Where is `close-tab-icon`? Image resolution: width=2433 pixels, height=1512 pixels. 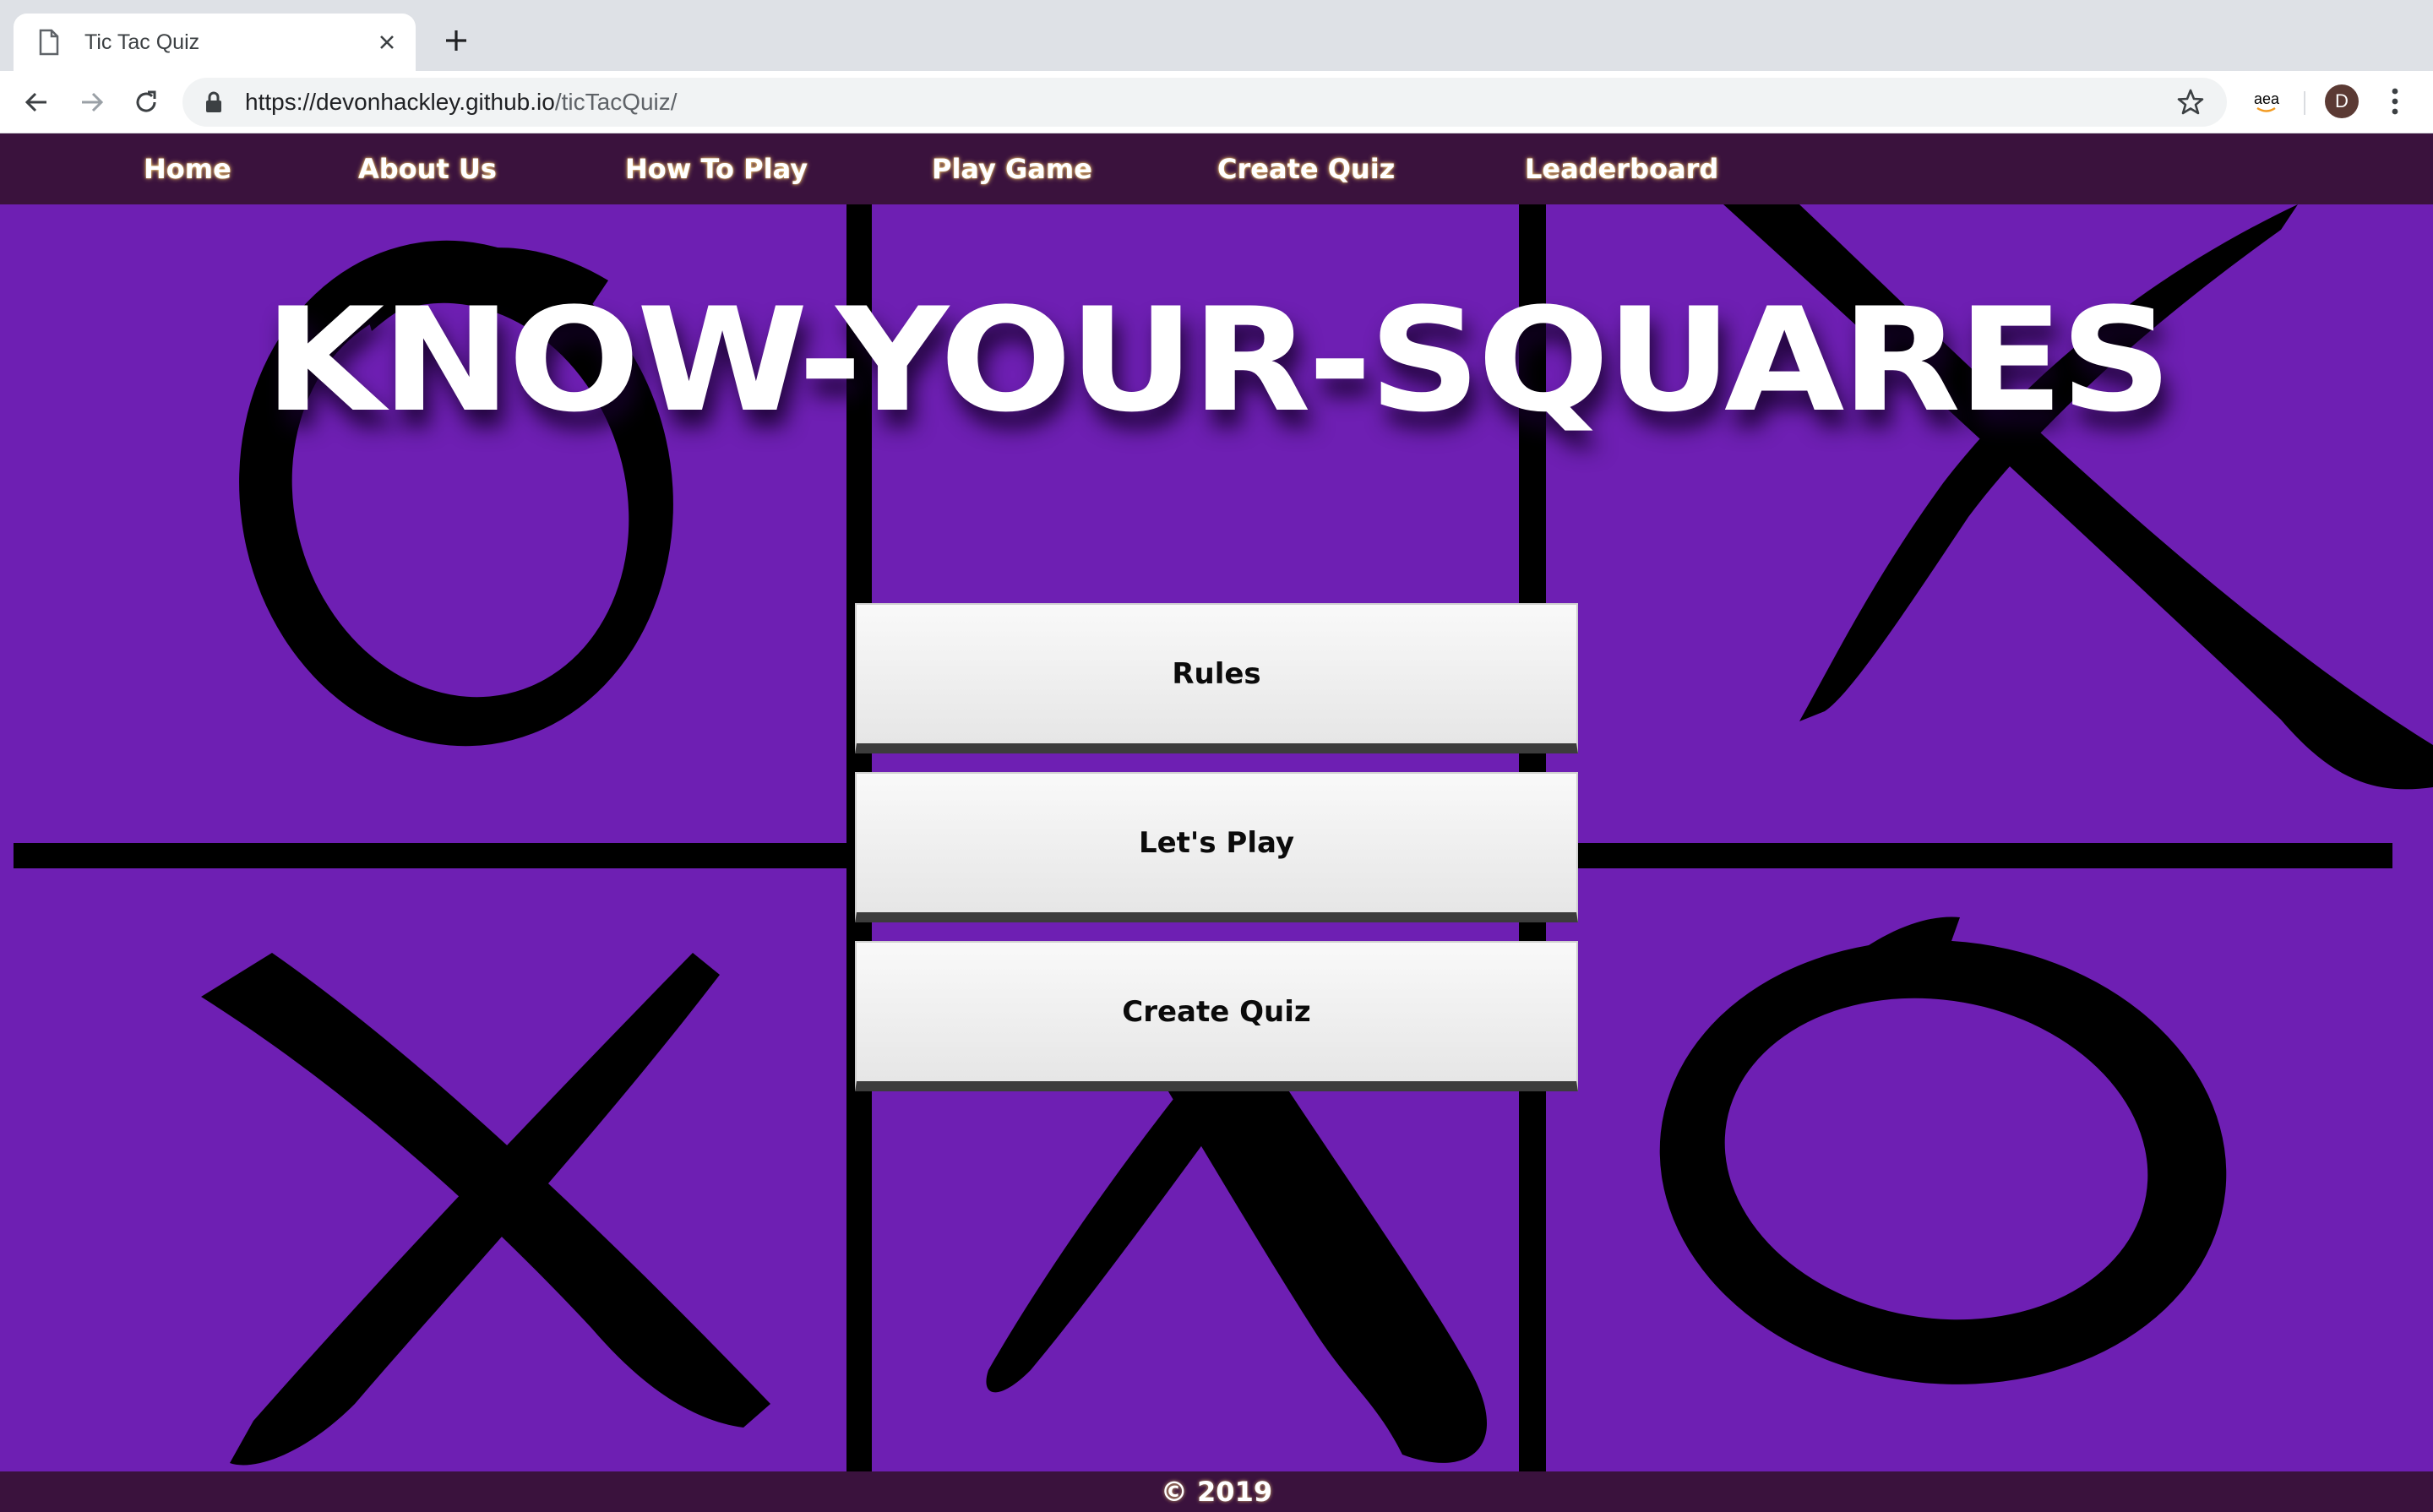 close-tab-icon is located at coordinates (387, 42).